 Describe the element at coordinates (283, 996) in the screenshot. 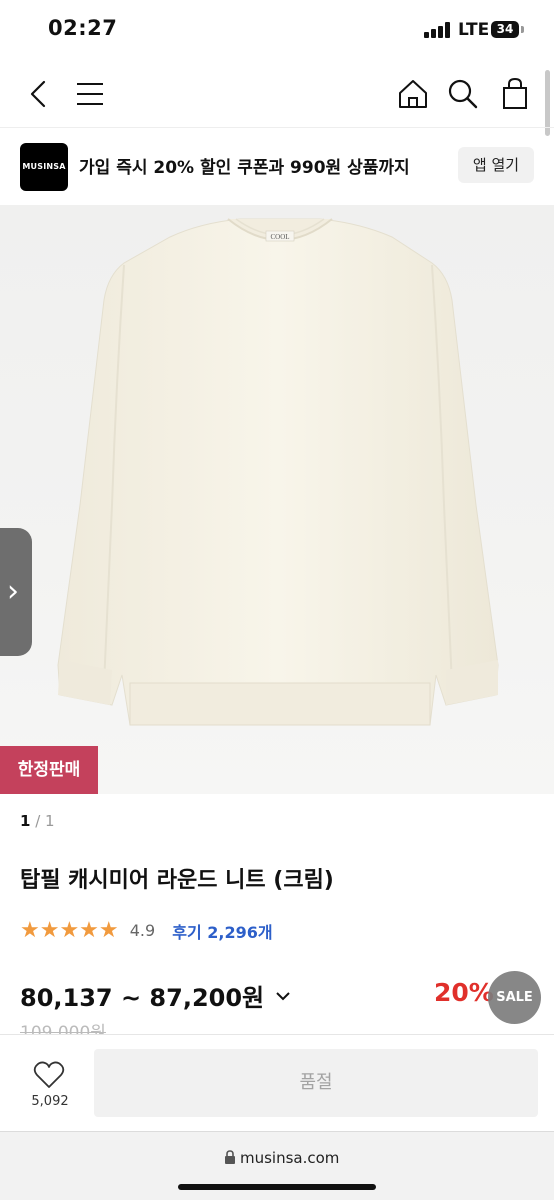

I see `chevron-down-icon` at that location.